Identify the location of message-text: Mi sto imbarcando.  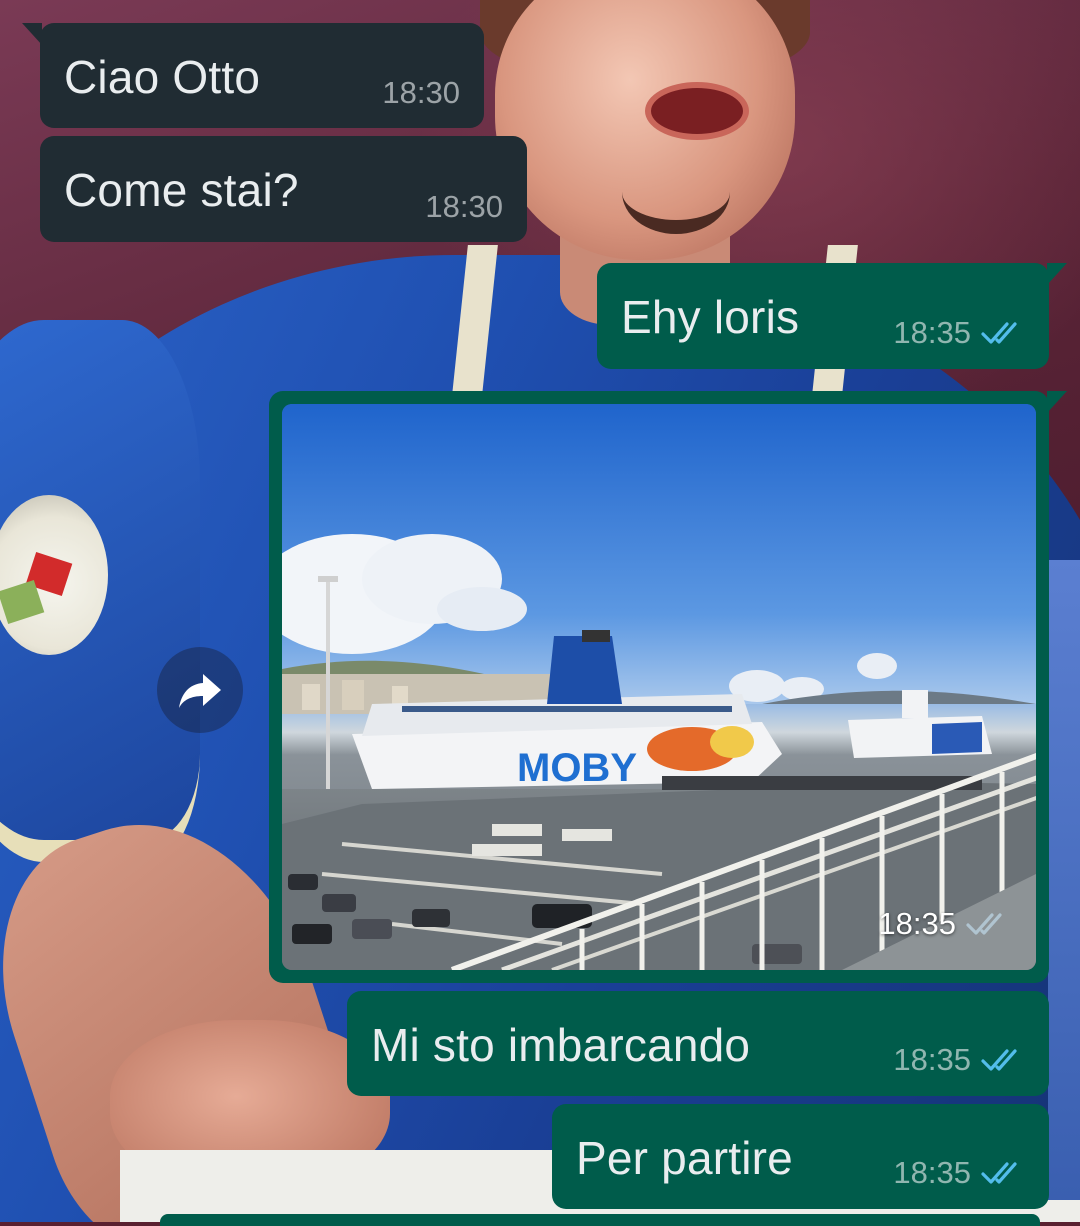
(561, 1045).